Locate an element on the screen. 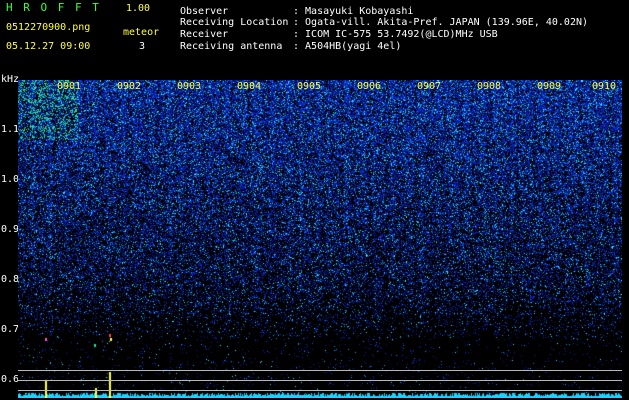  app-title: H R O F F T is located at coordinates (53, 7).